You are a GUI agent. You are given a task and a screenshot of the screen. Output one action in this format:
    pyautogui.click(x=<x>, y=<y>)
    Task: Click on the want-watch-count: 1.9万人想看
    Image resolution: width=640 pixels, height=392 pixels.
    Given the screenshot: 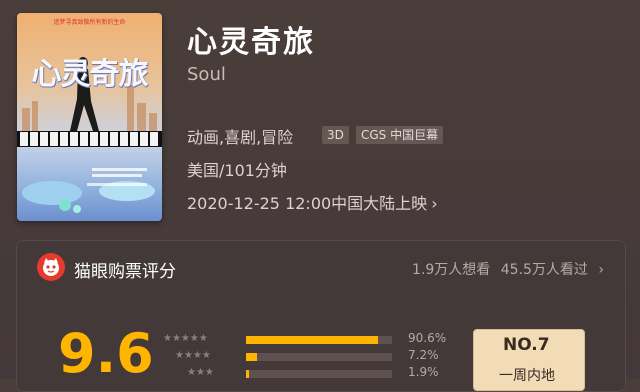 What is the action you would take?
    pyautogui.click(x=451, y=270)
    